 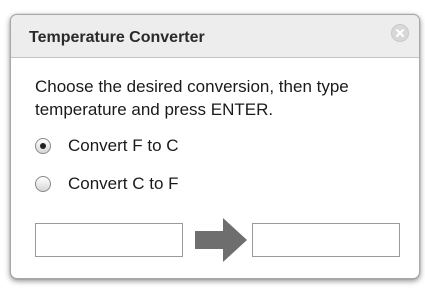 What do you see at coordinates (117, 37) in the screenshot?
I see `window-title: Temperature Converter` at bounding box center [117, 37].